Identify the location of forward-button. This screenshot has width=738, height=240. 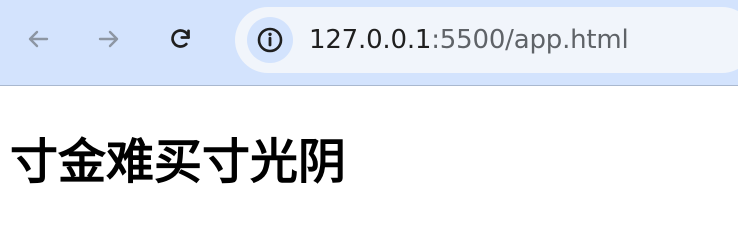
(109, 39).